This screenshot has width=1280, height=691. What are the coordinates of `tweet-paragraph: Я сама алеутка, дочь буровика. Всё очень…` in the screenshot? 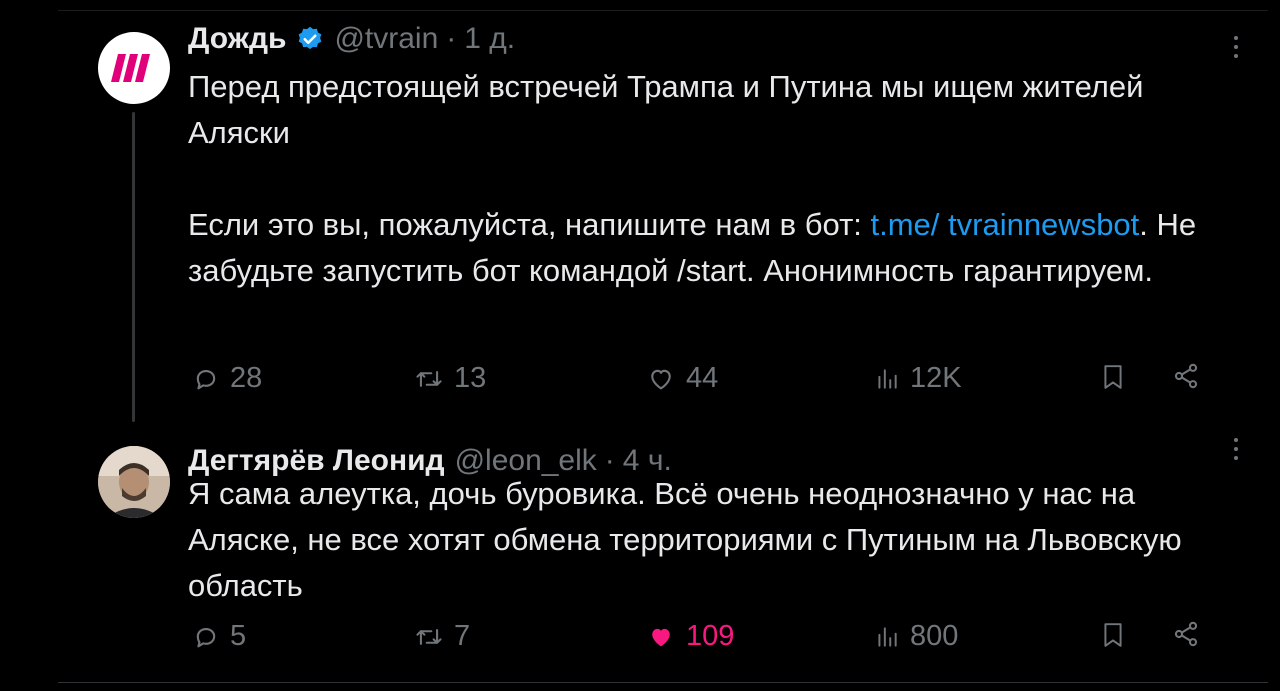 It's located at (685, 539).